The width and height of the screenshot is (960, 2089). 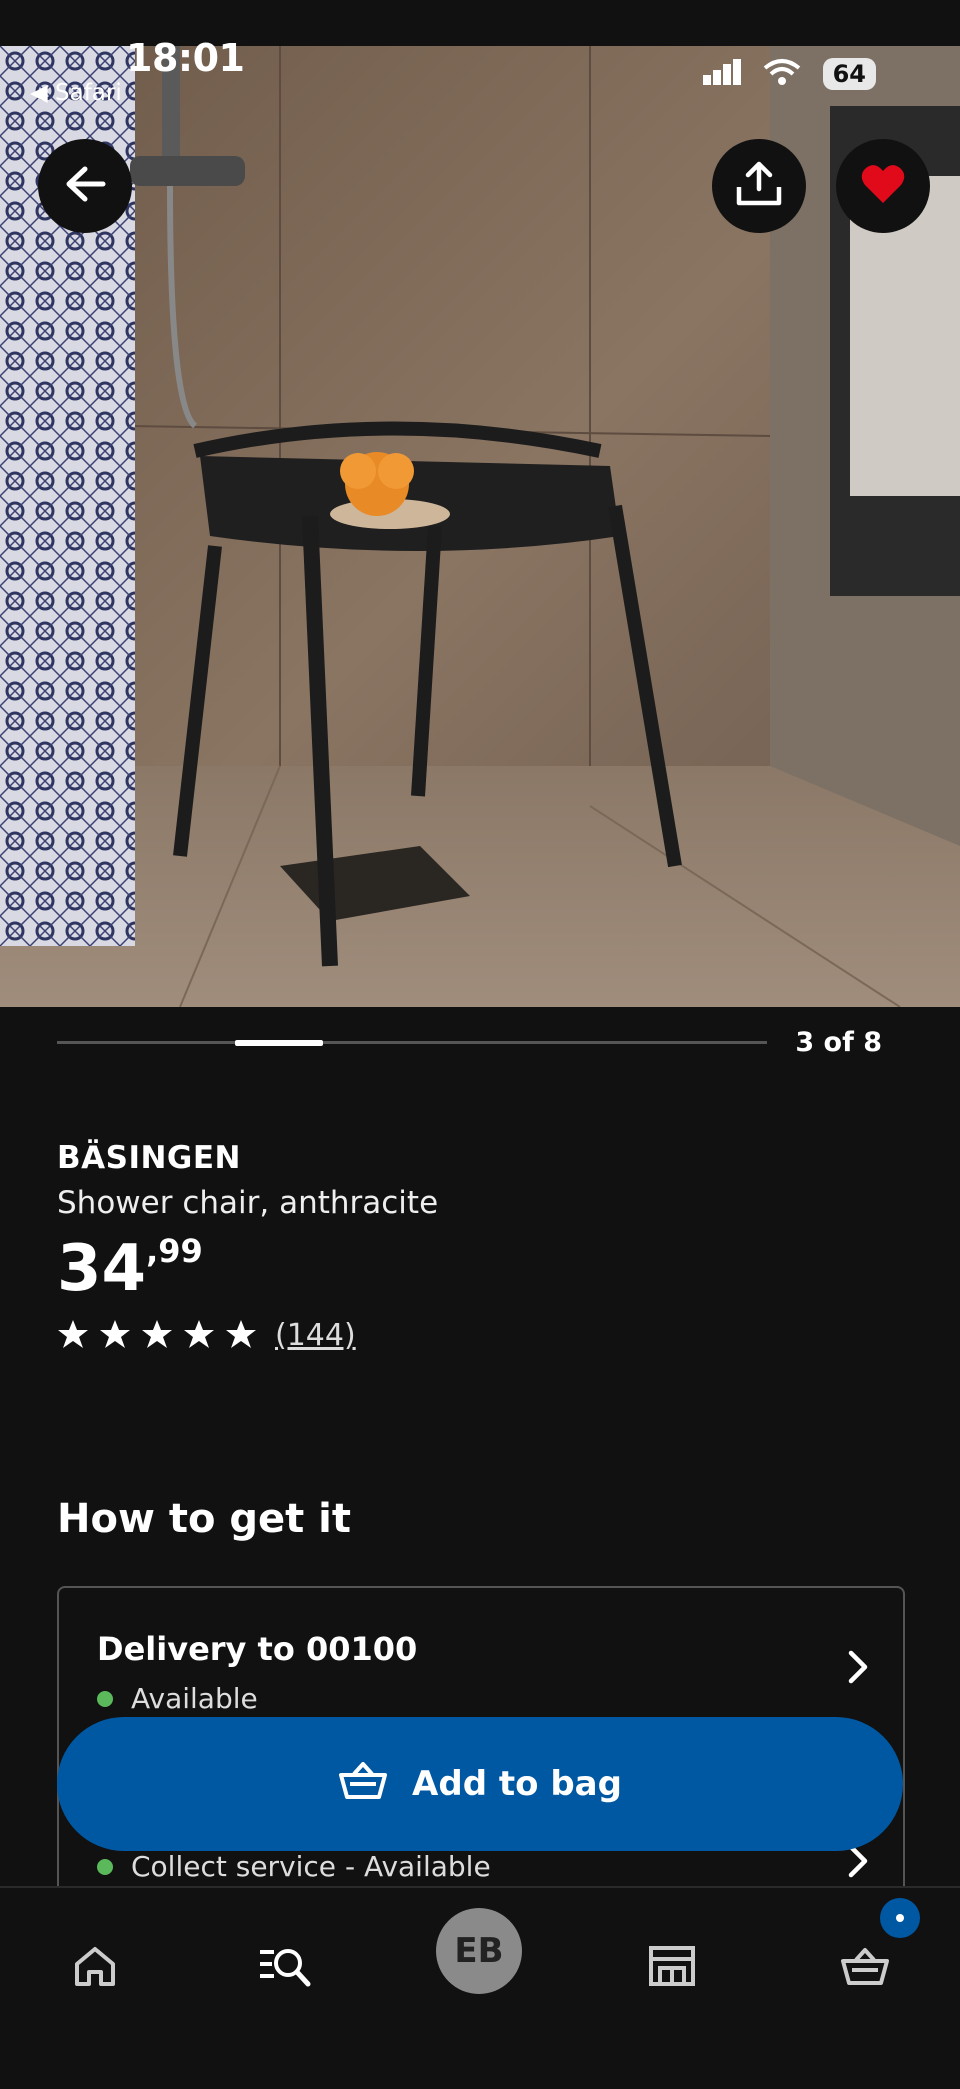 What do you see at coordinates (315, 1335) in the screenshot?
I see `rating-count-link: (144)` at bounding box center [315, 1335].